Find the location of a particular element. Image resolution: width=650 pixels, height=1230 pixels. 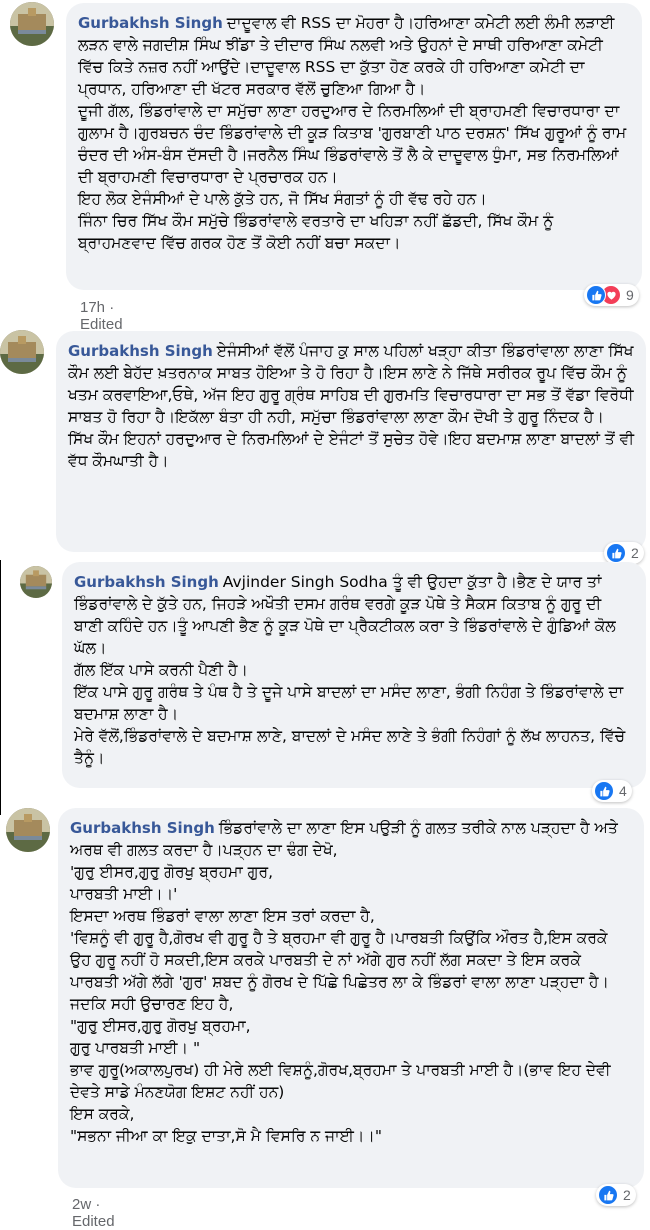

reaction-summary: 4 is located at coordinates (612, 791).